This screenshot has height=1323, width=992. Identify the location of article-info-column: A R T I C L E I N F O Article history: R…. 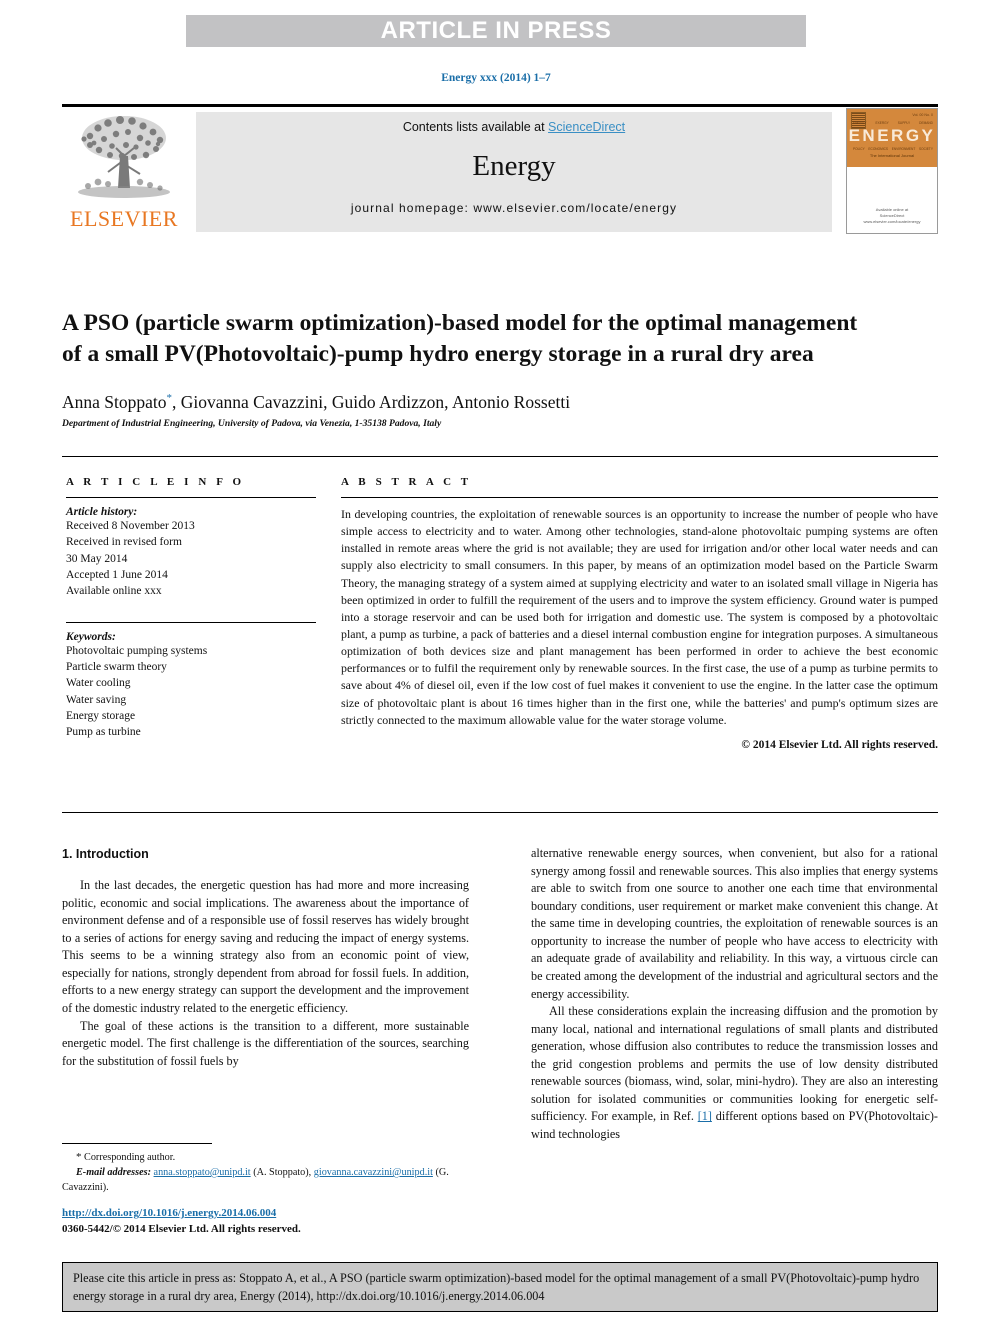
(191, 608).